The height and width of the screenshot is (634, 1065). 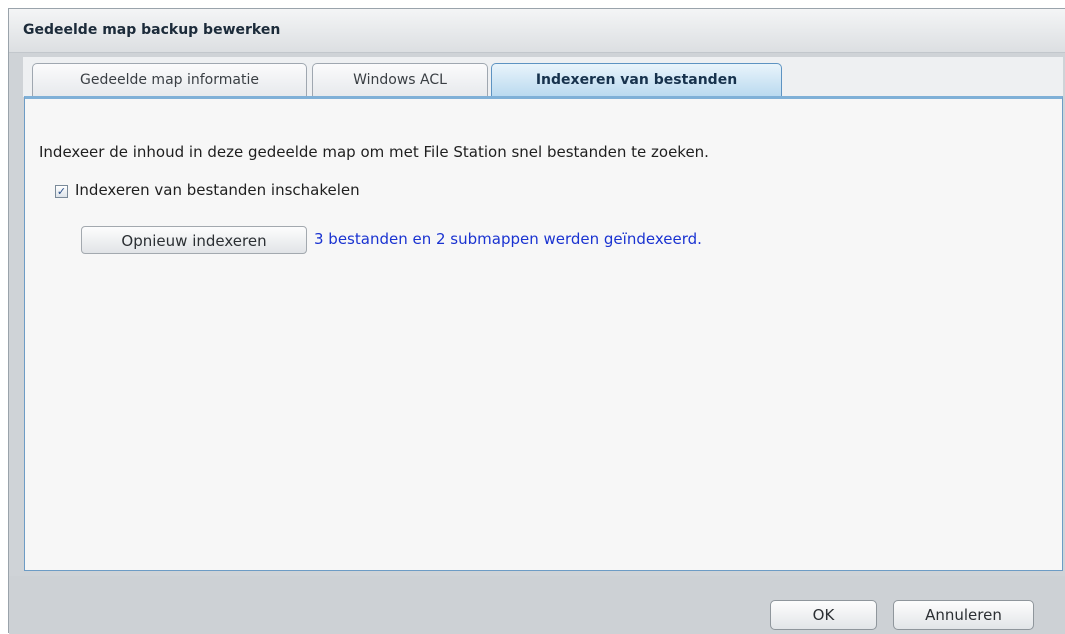 What do you see at coordinates (61, 191) in the screenshot?
I see `enable-indexing-checkbox: ✓` at bounding box center [61, 191].